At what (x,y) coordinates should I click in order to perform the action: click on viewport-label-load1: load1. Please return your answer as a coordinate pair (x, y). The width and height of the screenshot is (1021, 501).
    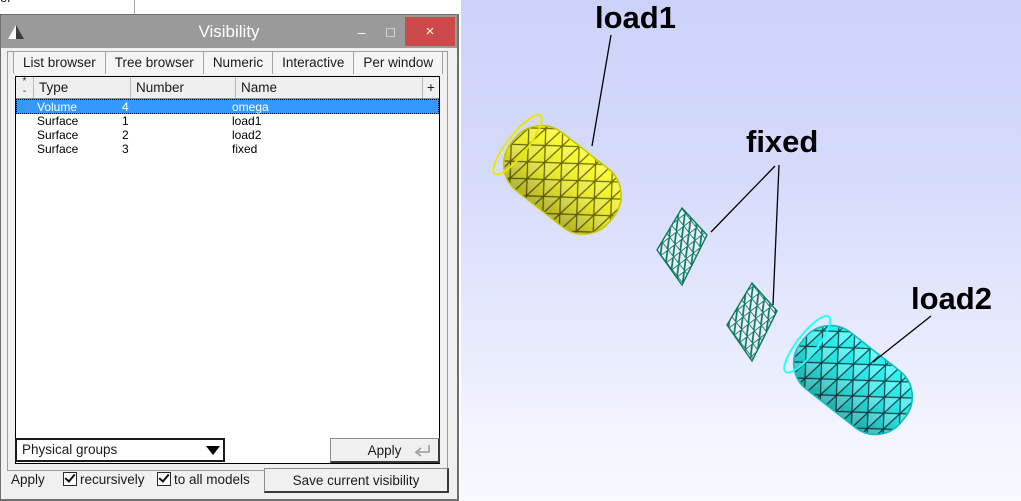
    Looking at the image, I should click on (635, 17).